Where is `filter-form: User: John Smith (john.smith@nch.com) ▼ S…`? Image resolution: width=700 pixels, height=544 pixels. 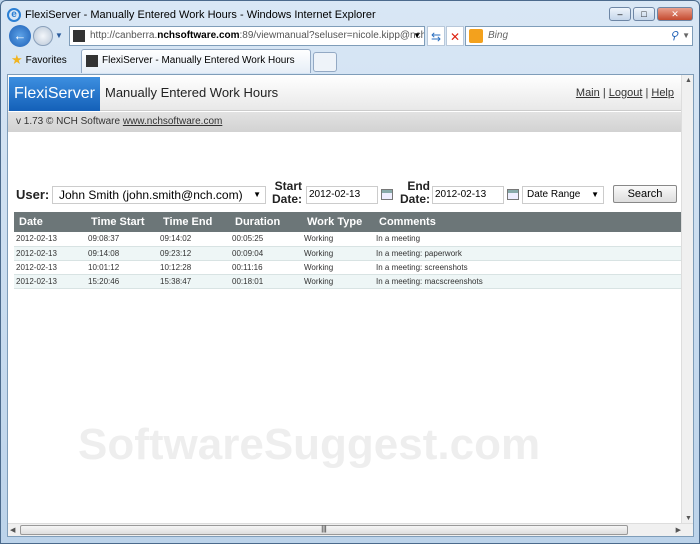
filter-form: User: John Smith (john.smith@nch.com) ▼ S… is located at coordinates (349, 196).